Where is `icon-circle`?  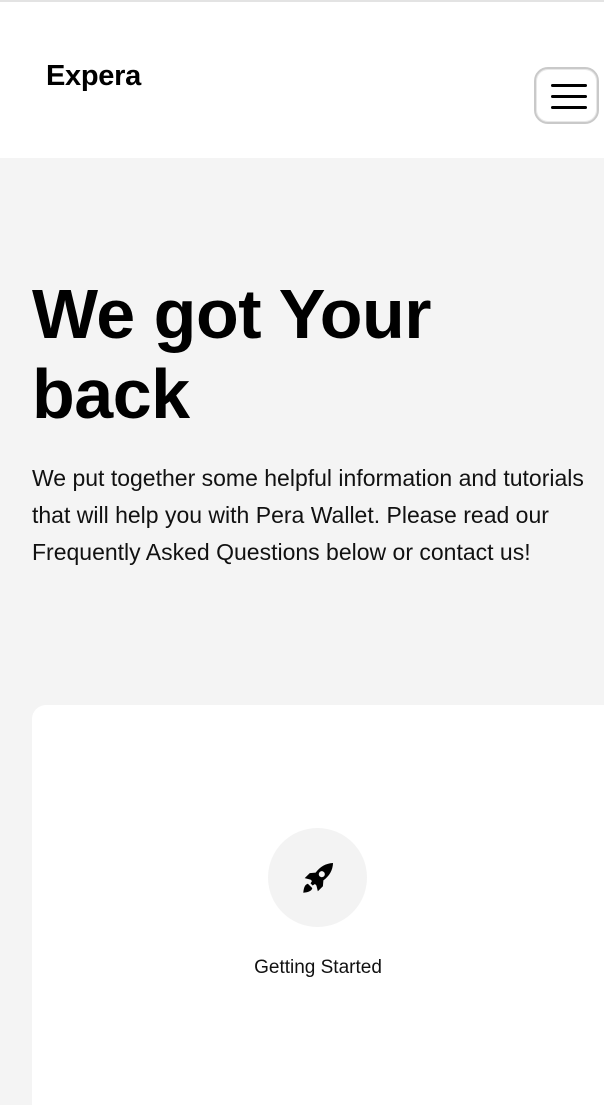 icon-circle is located at coordinates (317, 877).